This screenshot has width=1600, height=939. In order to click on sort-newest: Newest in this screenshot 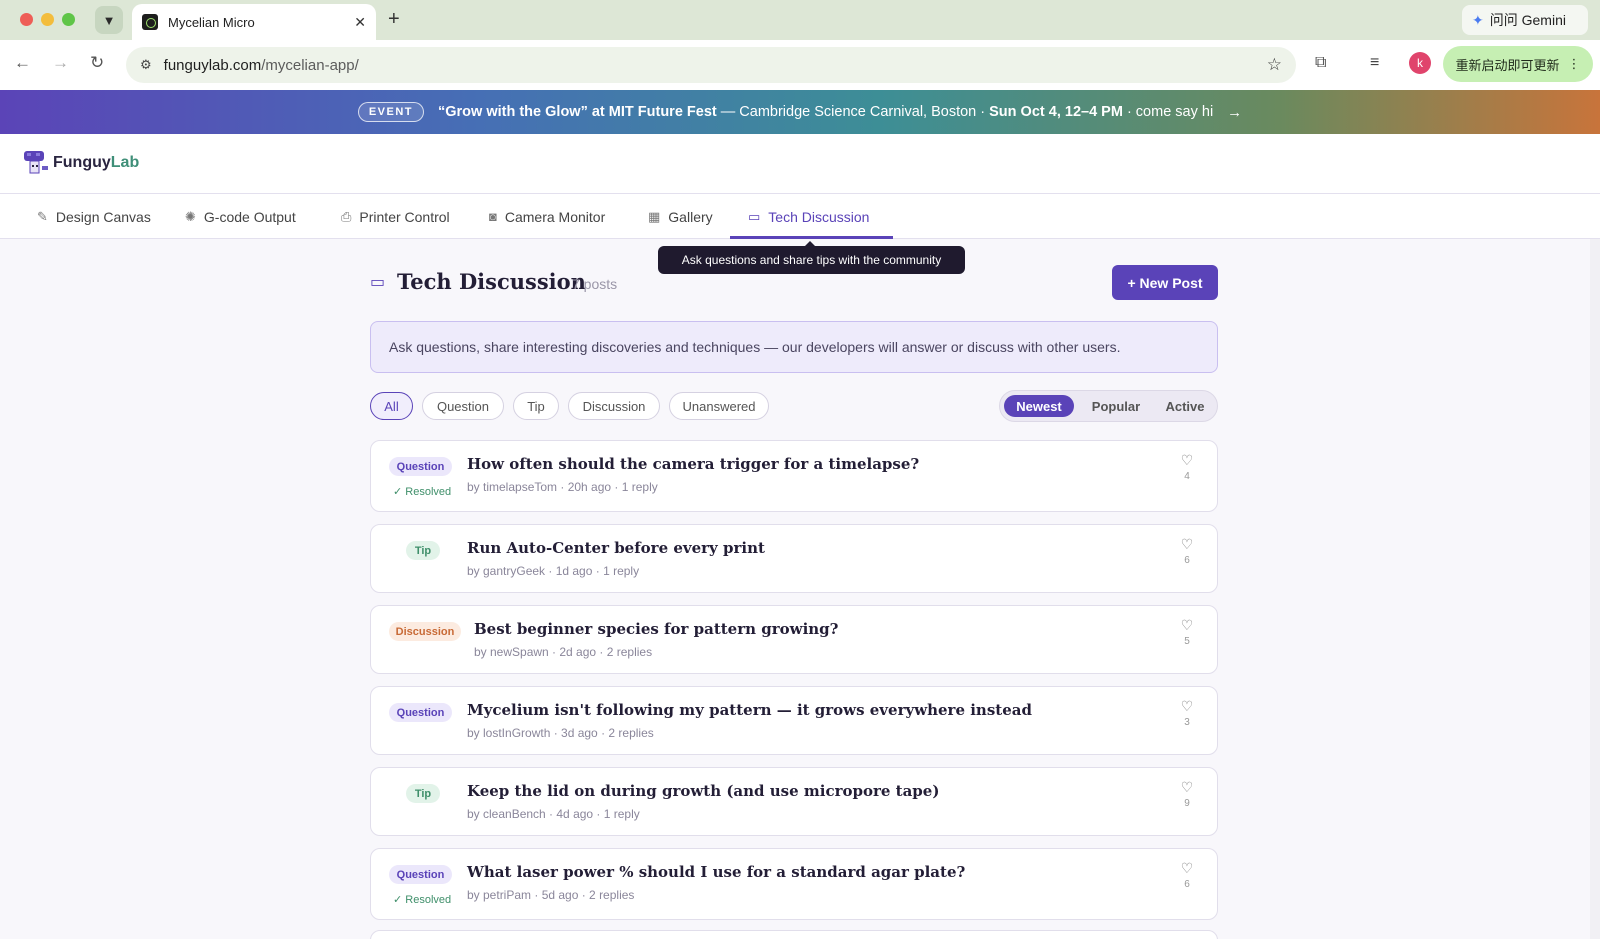, I will do `click(1039, 406)`.